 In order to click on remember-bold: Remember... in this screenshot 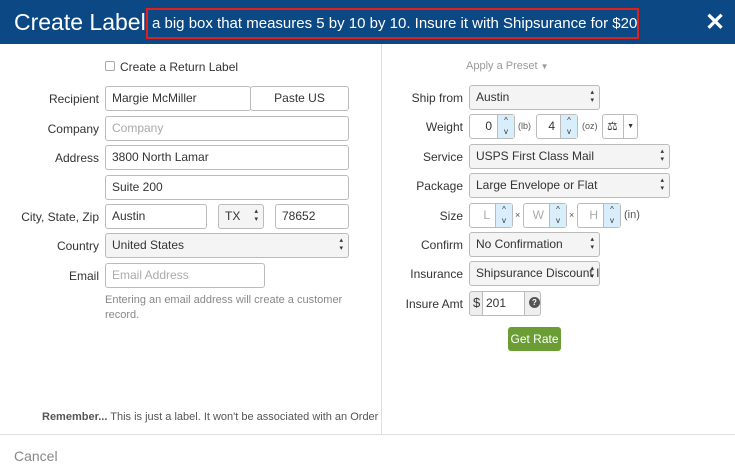, I will do `click(75, 417)`.